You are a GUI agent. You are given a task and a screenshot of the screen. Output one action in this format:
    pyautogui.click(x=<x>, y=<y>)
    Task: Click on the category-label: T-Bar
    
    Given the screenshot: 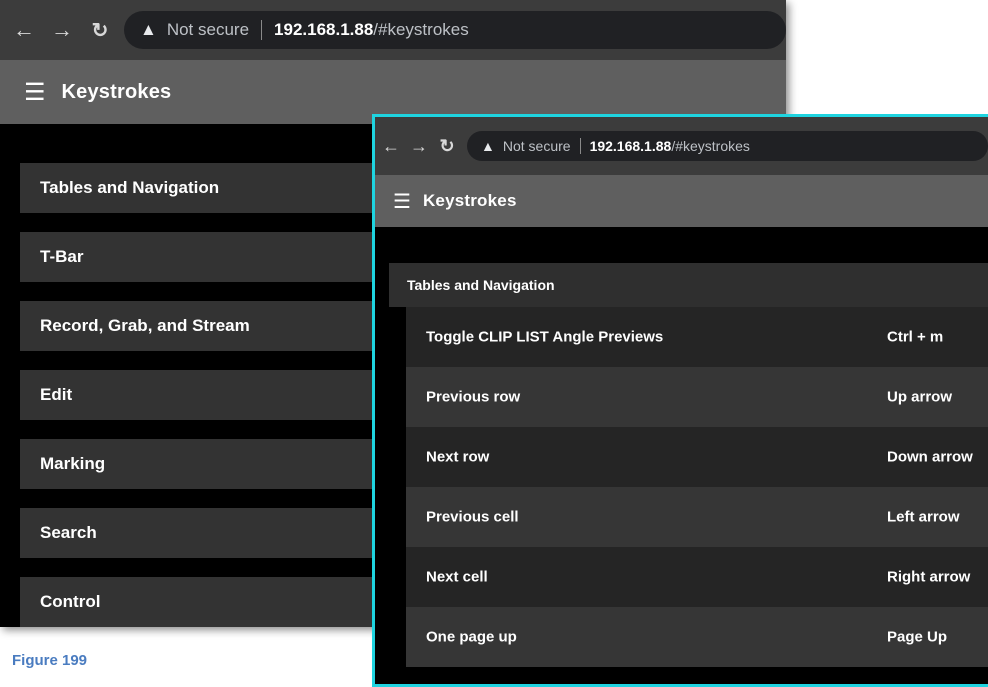 What is the action you would take?
    pyautogui.click(x=62, y=256)
    